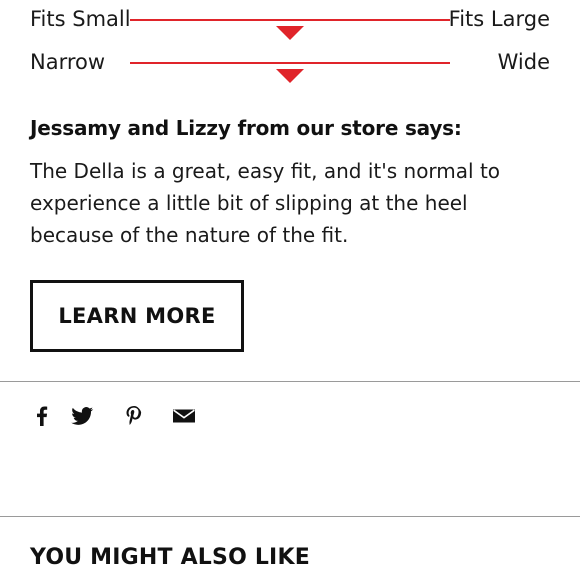 The image size is (580, 580). I want to click on fit-scale-size-right-label: Fits Large, so click(499, 19).